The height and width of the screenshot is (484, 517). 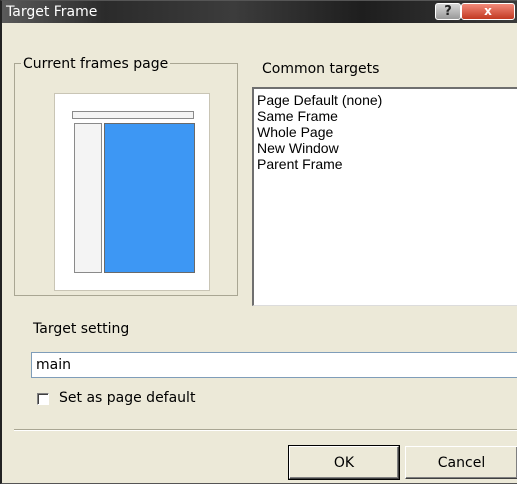 I want to click on close-button: x, so click(x=488, y=11).